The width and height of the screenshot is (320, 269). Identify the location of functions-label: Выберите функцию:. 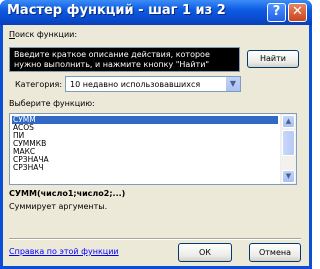
(52, 103).